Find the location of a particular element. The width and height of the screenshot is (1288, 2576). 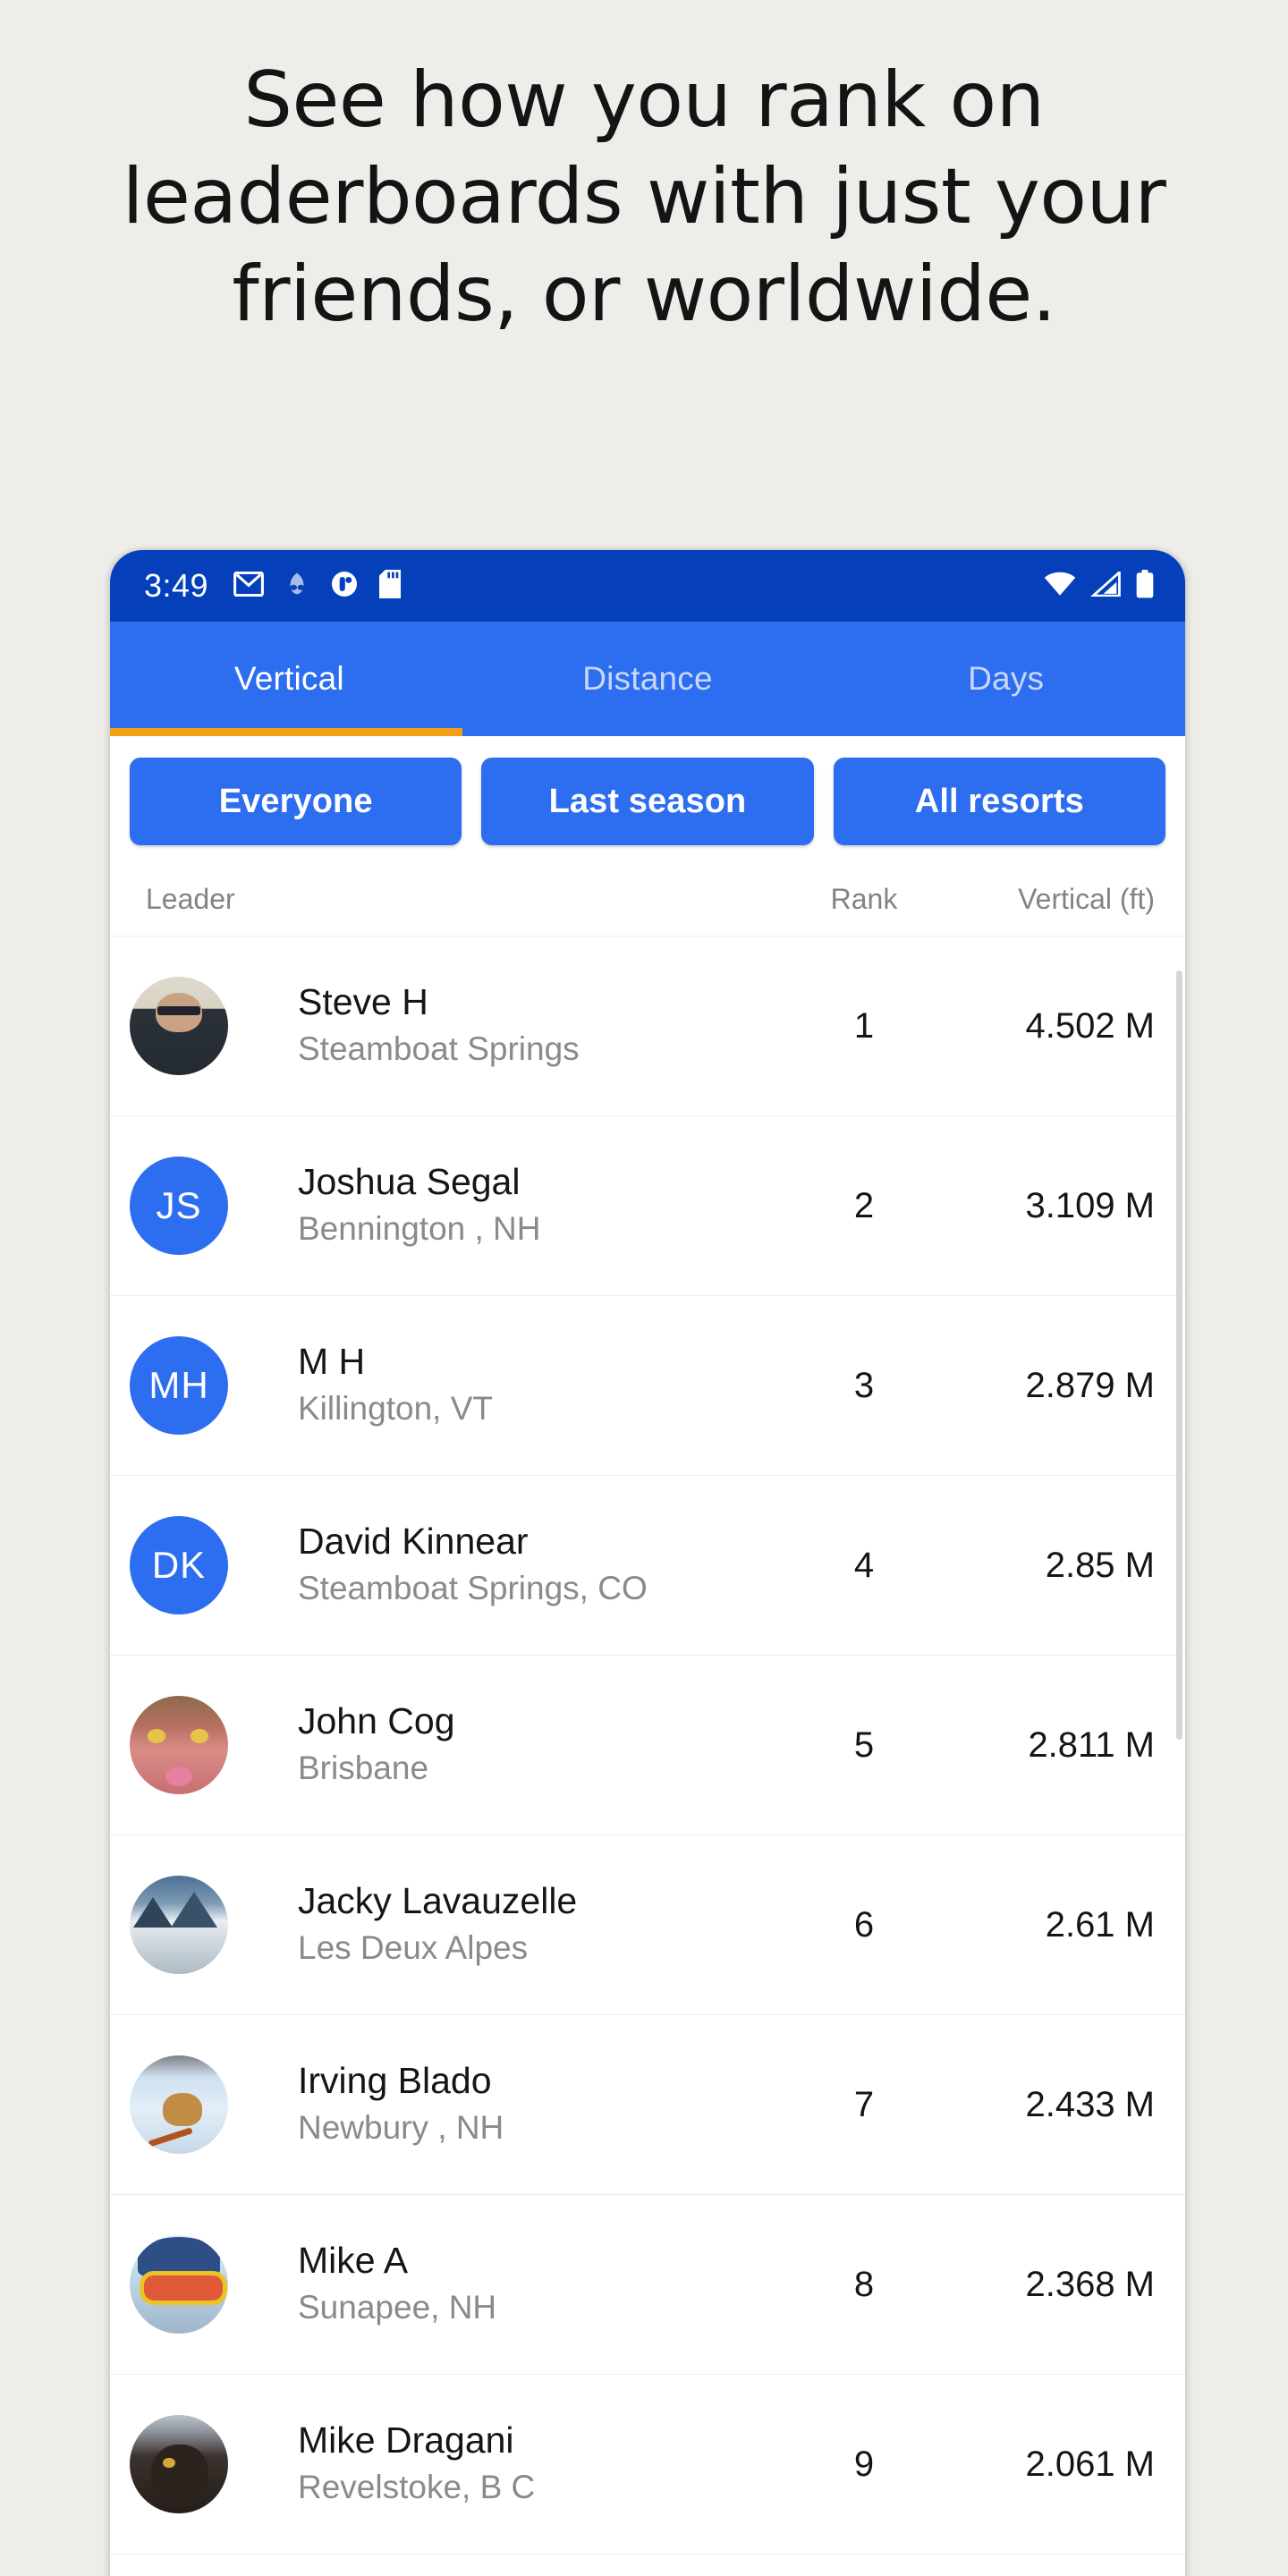

tab-days: Days is located at coordinates (1005, 679).